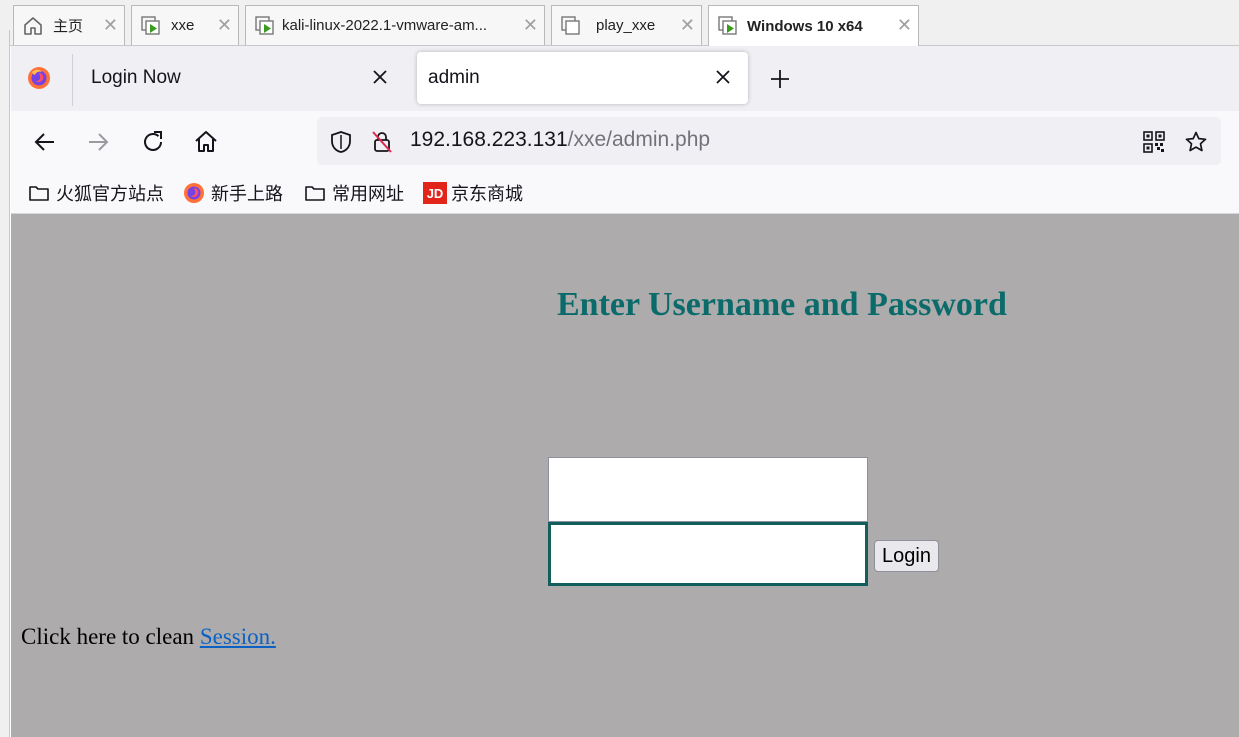  What do you see at coordinates (194, 193) in the screenshot?
I see `firefox-icon` at bounding box center [194, 193].